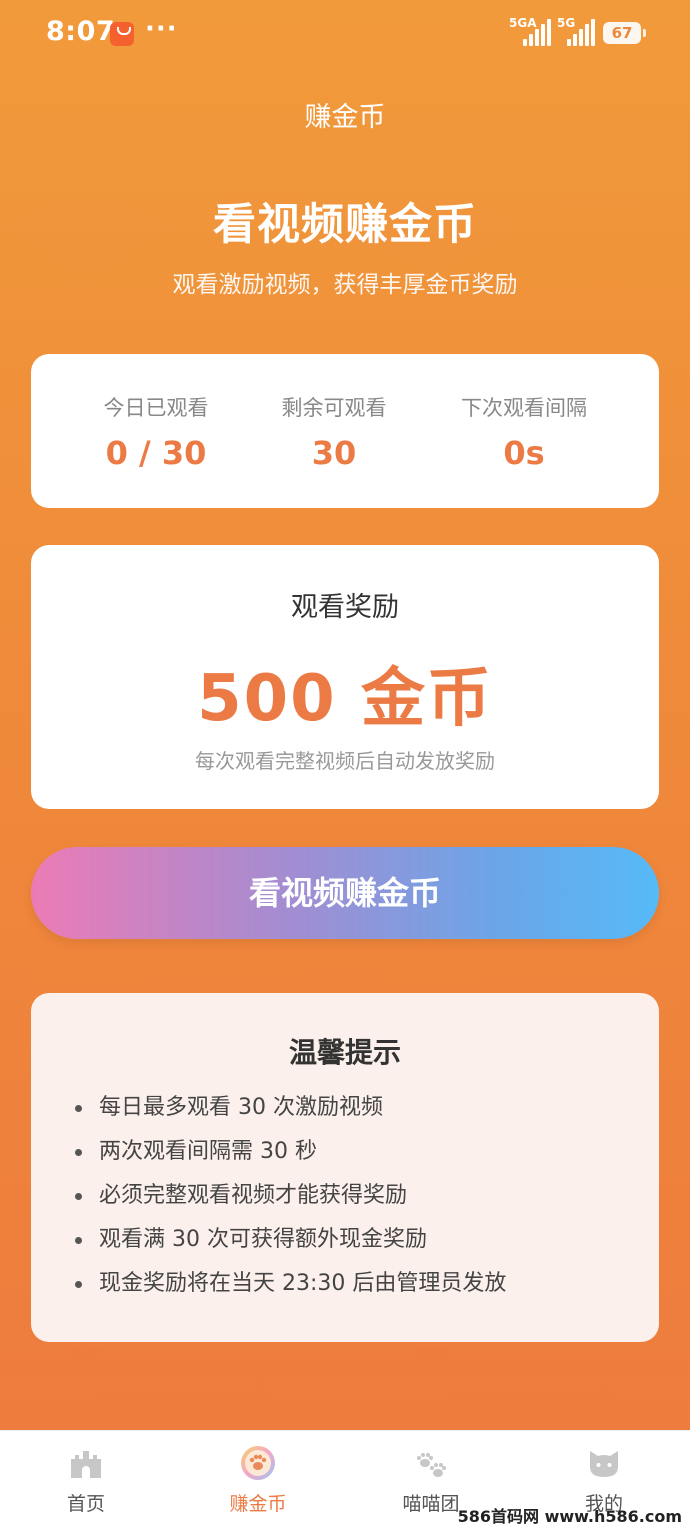 This screenshot has width=690, height=1530. What do you see at coordinates (524, 453) in the screenshot?
I see `stat-value: 0s` at bounding box center [524, 453].